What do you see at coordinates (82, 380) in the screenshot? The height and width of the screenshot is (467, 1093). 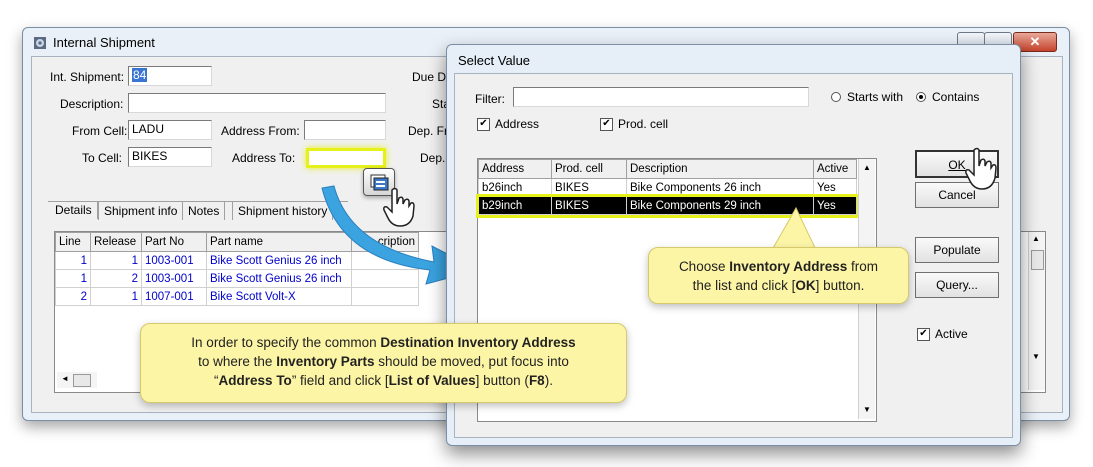 I see `hscroll-thumb` at bounding box center [82, 380].